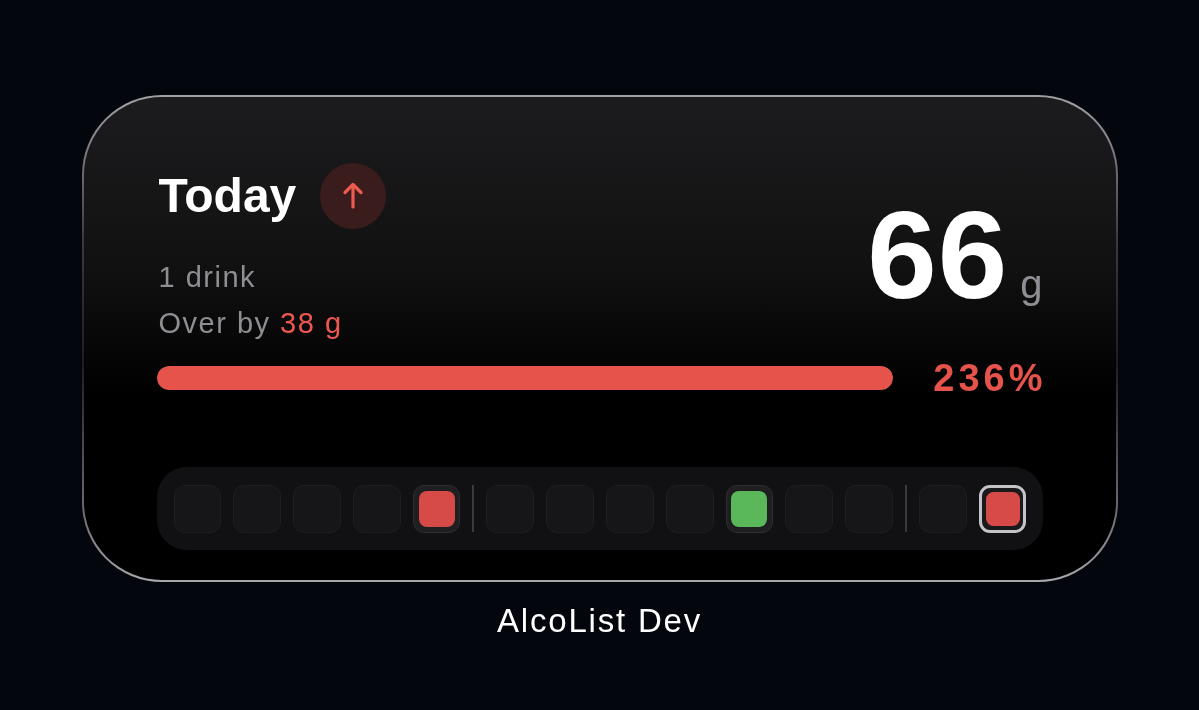  I want to click on drink-count-text: 1 drink, so click(208, 277).